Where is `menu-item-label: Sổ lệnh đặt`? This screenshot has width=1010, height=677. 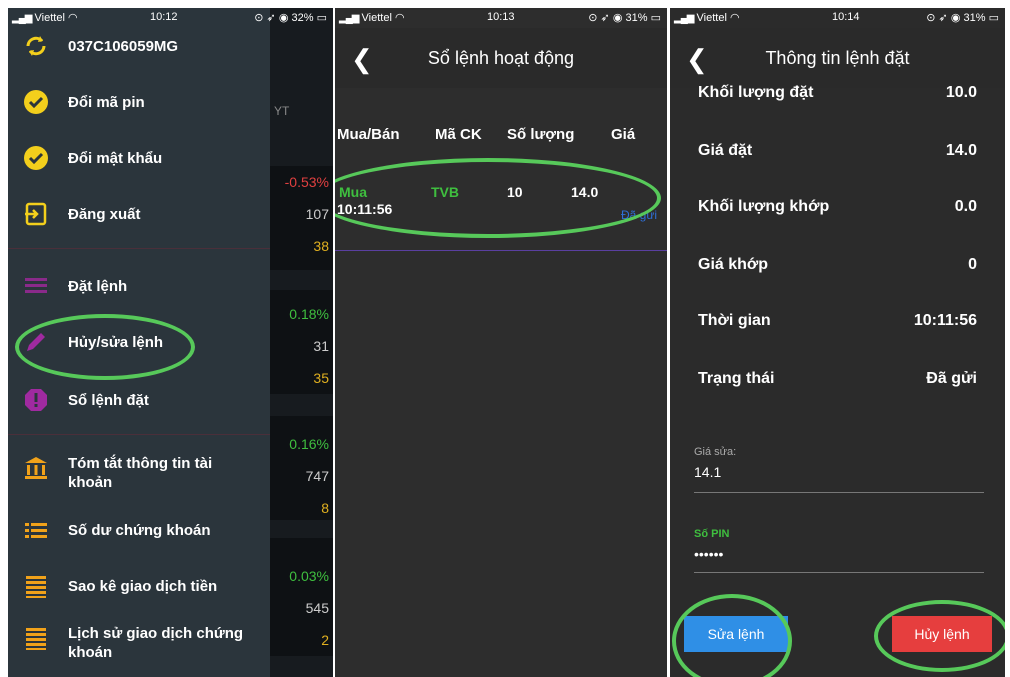
menu-item-label: Sổ lệnh đặt is located at coordinates (108, 400).